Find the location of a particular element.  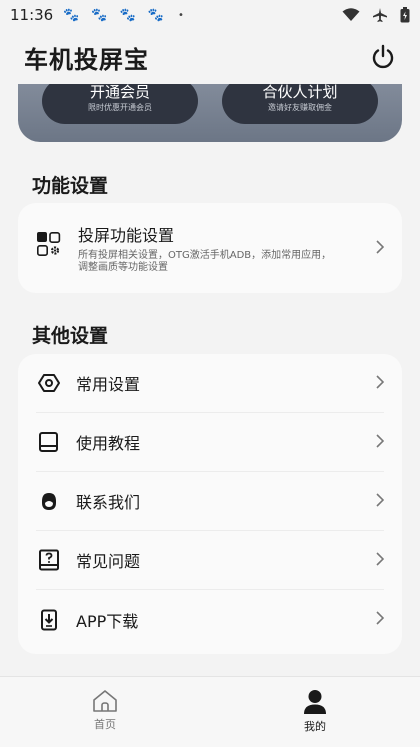

settings-item-label: APP下载 is located at coordinates (107, 621).